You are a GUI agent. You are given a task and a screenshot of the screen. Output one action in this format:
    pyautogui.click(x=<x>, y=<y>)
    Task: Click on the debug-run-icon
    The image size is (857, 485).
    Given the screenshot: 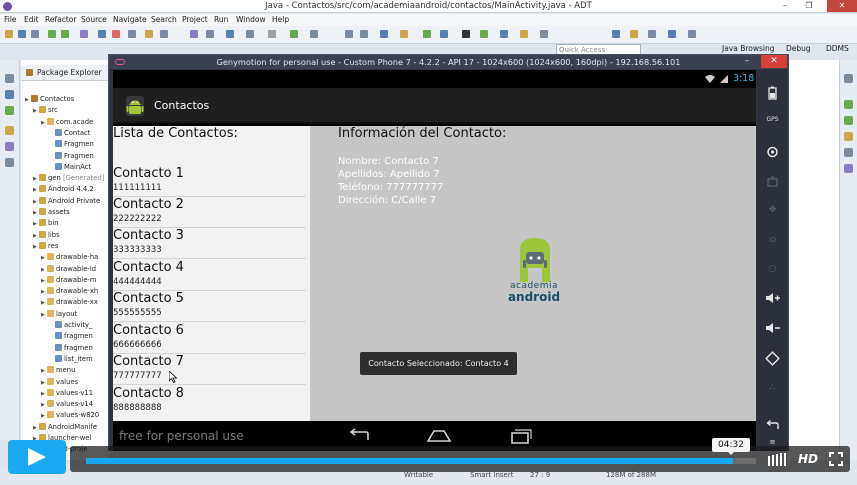 What is the action you would take?
    pyautogui.click(x=444, y=34)
    